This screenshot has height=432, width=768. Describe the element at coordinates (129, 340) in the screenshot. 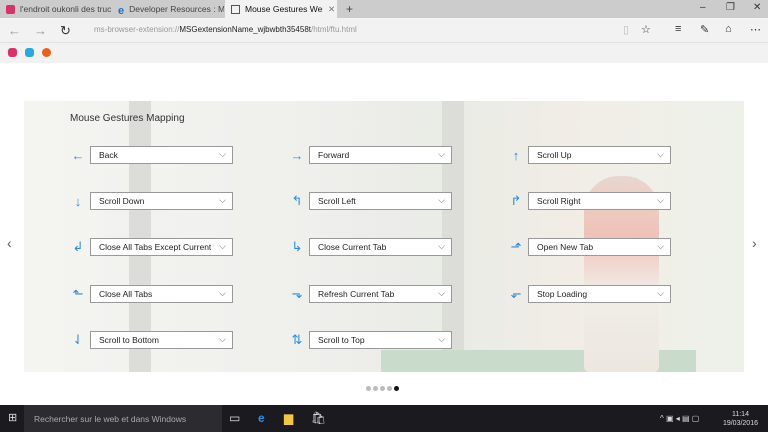

I see `selected-action: Scroll to Bottom` at that location.